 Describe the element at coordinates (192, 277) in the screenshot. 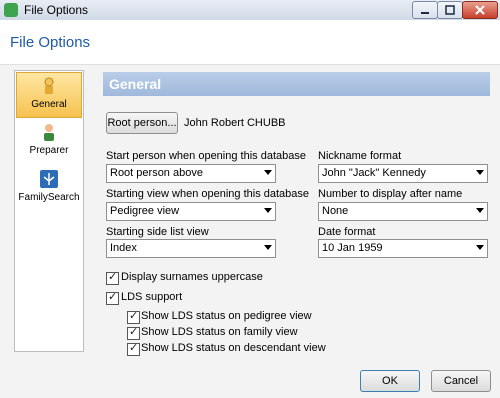

I see `surnames-uppercase-label: Display surnames uppercase` at that location.